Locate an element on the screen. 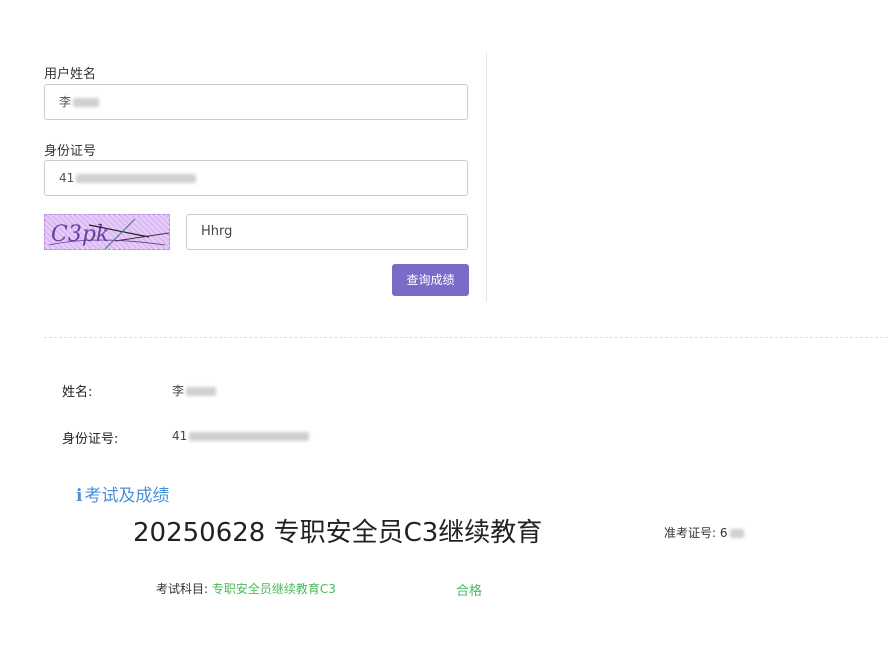 This screenshot has width=888, height=645. name-value: 李 is located at coordinates (65, 102).